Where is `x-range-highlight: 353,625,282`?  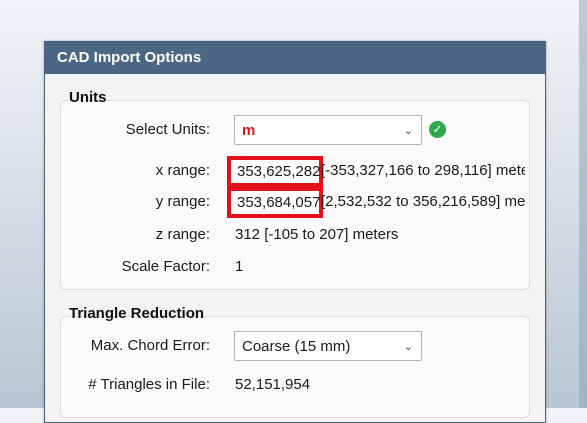
x-range-highlight: 353,625,282 is located at coordinates (275, 171).